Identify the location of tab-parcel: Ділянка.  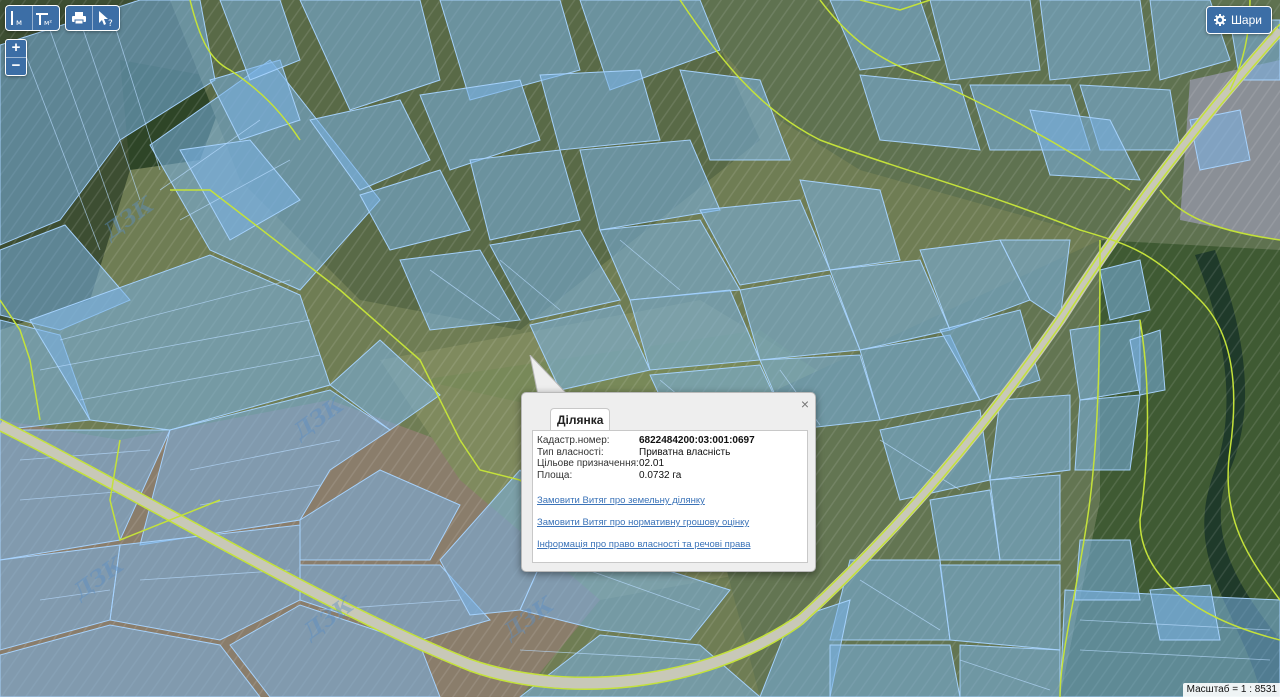
(580, 419).